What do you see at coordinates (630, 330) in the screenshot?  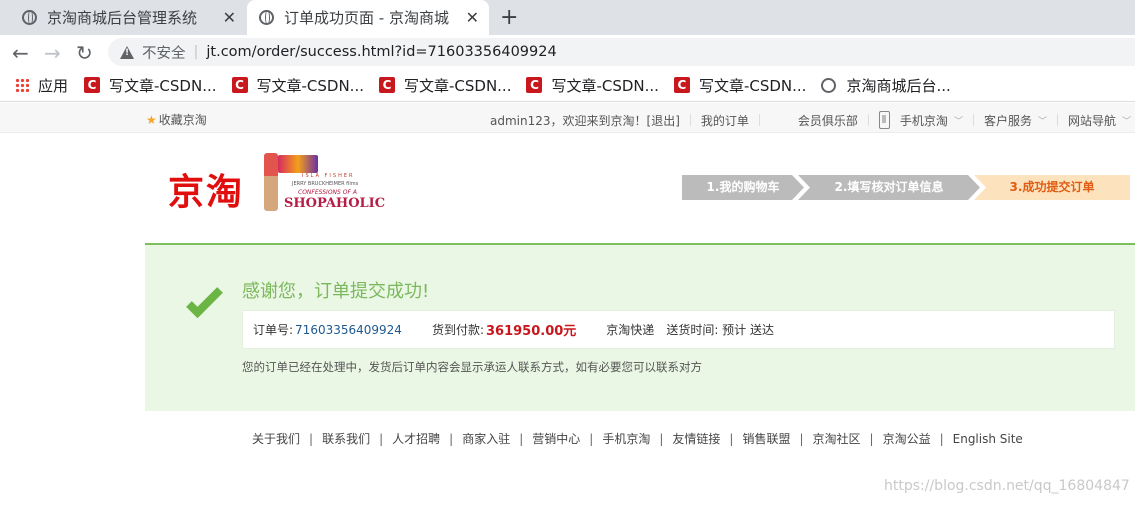 I see `courier: 京淘快递` at bounding box center [630, 330].